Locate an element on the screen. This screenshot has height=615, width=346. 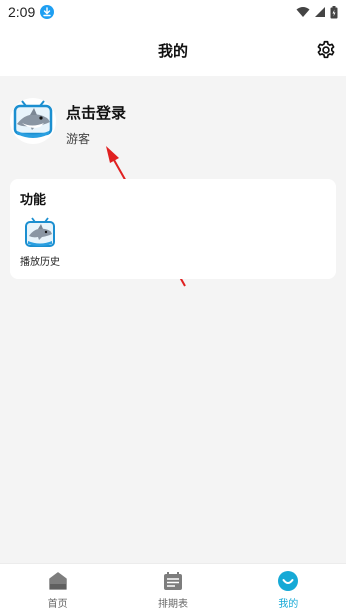
schedule-icon is located at coordinates (172, 580).